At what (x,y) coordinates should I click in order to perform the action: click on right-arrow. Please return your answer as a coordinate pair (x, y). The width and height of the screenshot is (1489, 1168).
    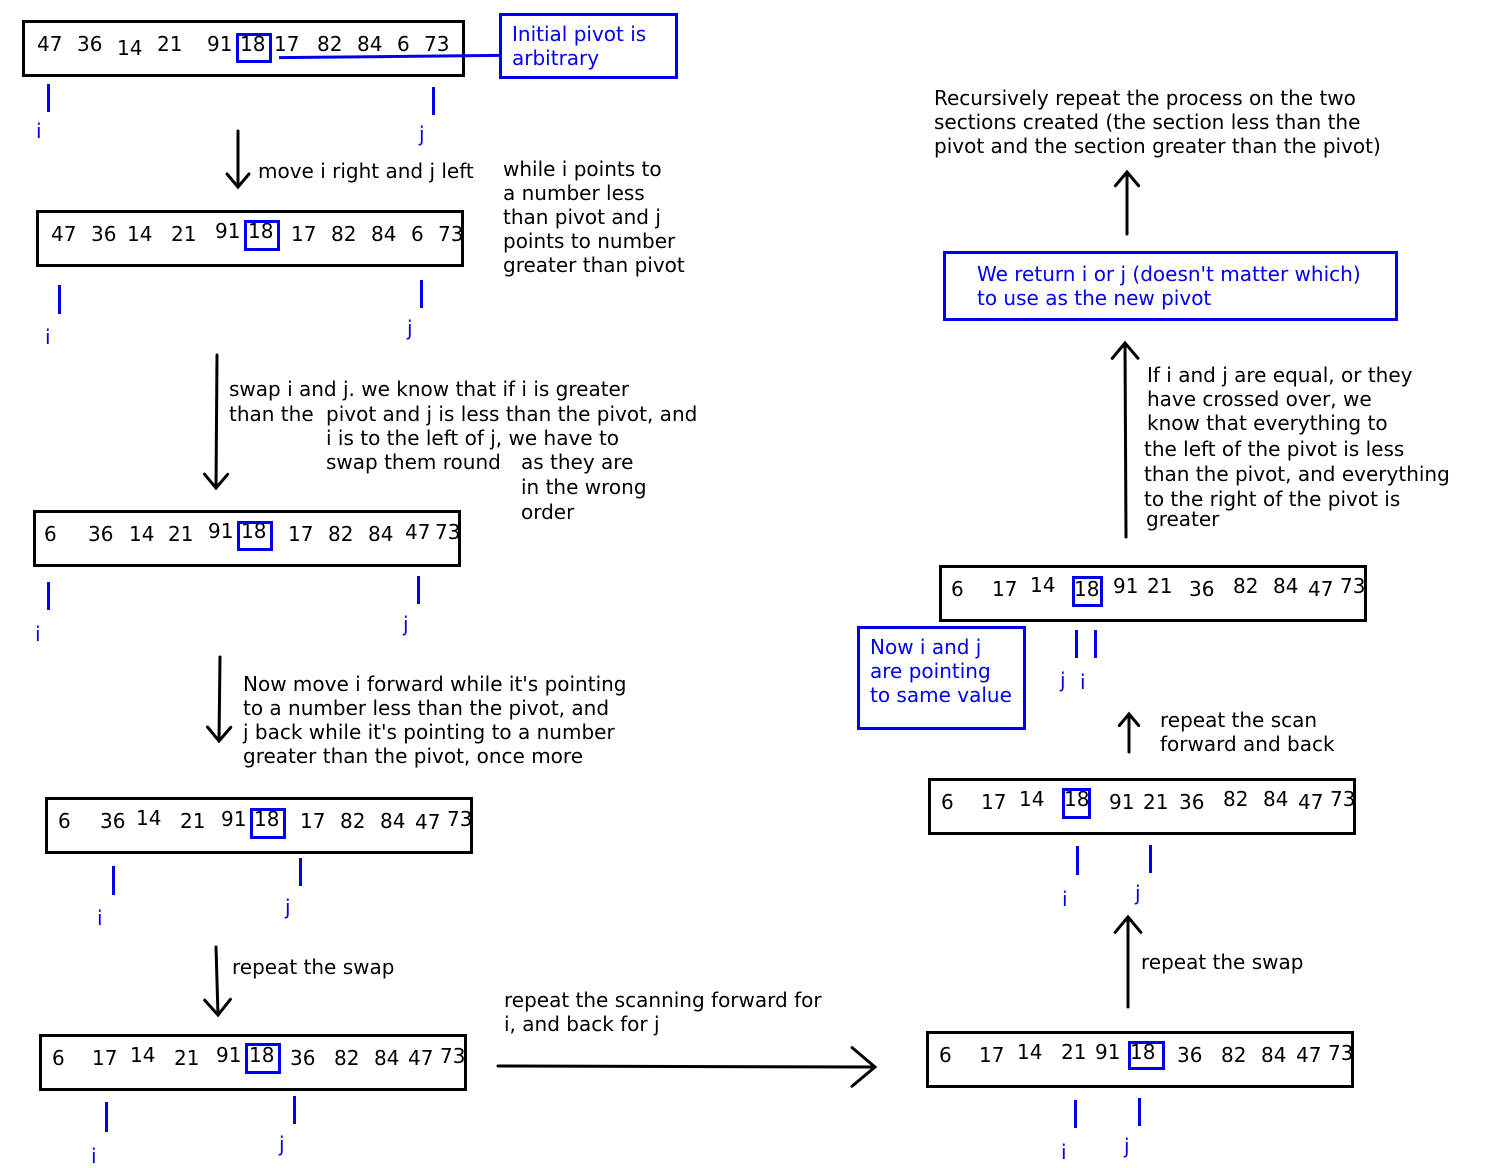
    Looking at the image, I should click on (687, 1067).